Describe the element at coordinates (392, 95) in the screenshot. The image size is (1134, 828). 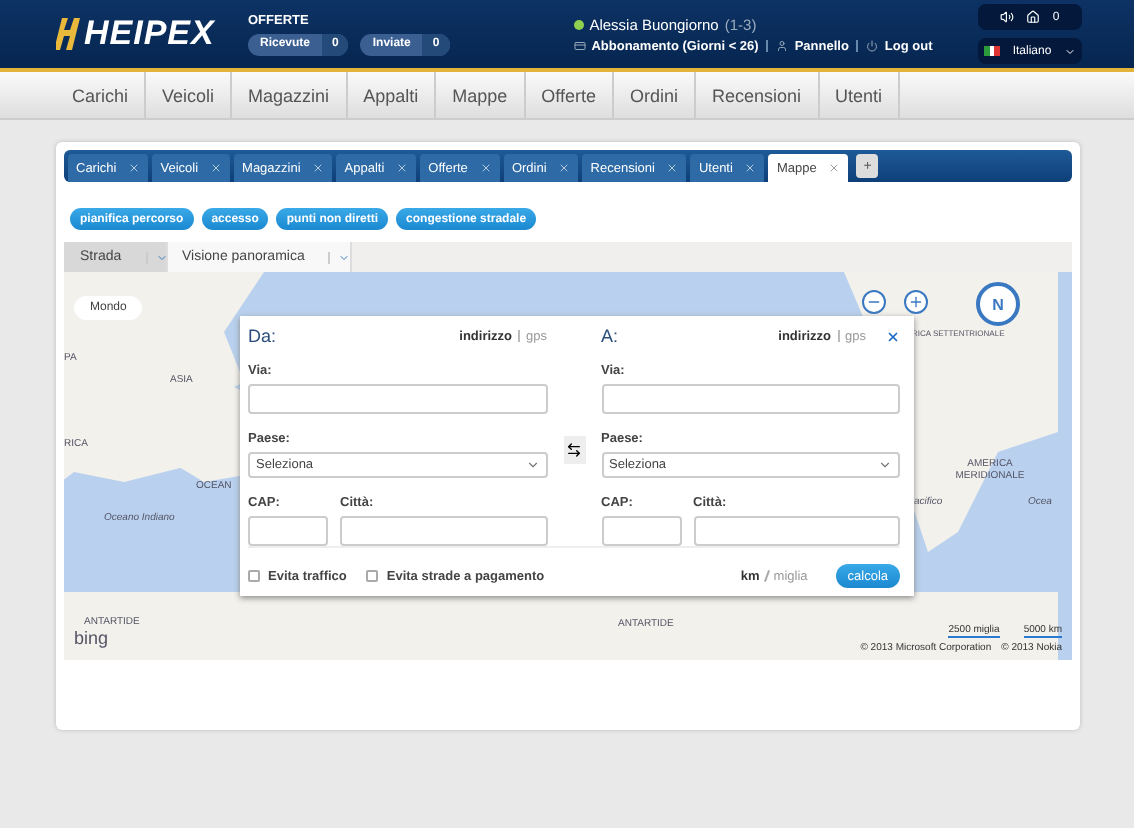
I see `nav-item: Appalti` at that location.